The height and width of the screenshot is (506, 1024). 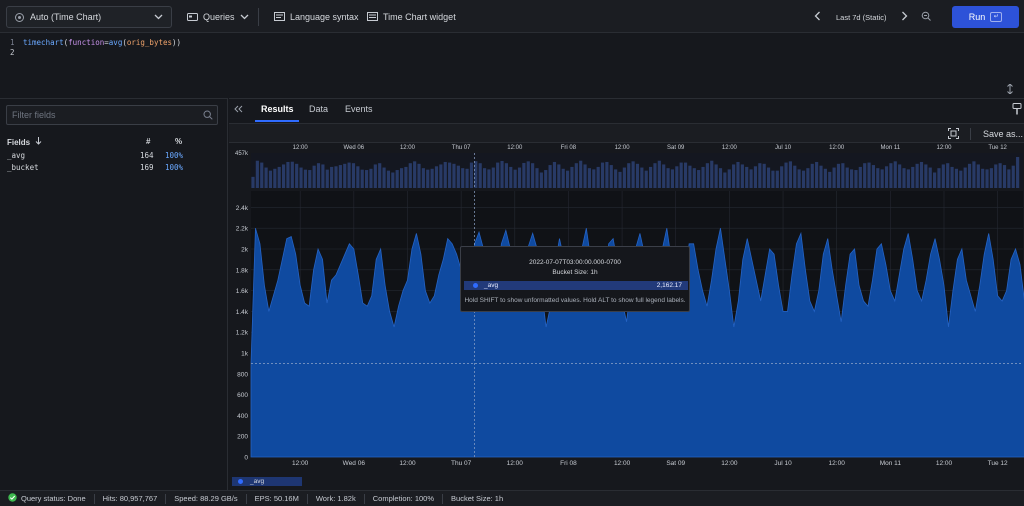 What do you see at coordinates (998, 463) in the screenshot?
I see `x-tick-label: Tue 12` at bounding box center [998, 463].